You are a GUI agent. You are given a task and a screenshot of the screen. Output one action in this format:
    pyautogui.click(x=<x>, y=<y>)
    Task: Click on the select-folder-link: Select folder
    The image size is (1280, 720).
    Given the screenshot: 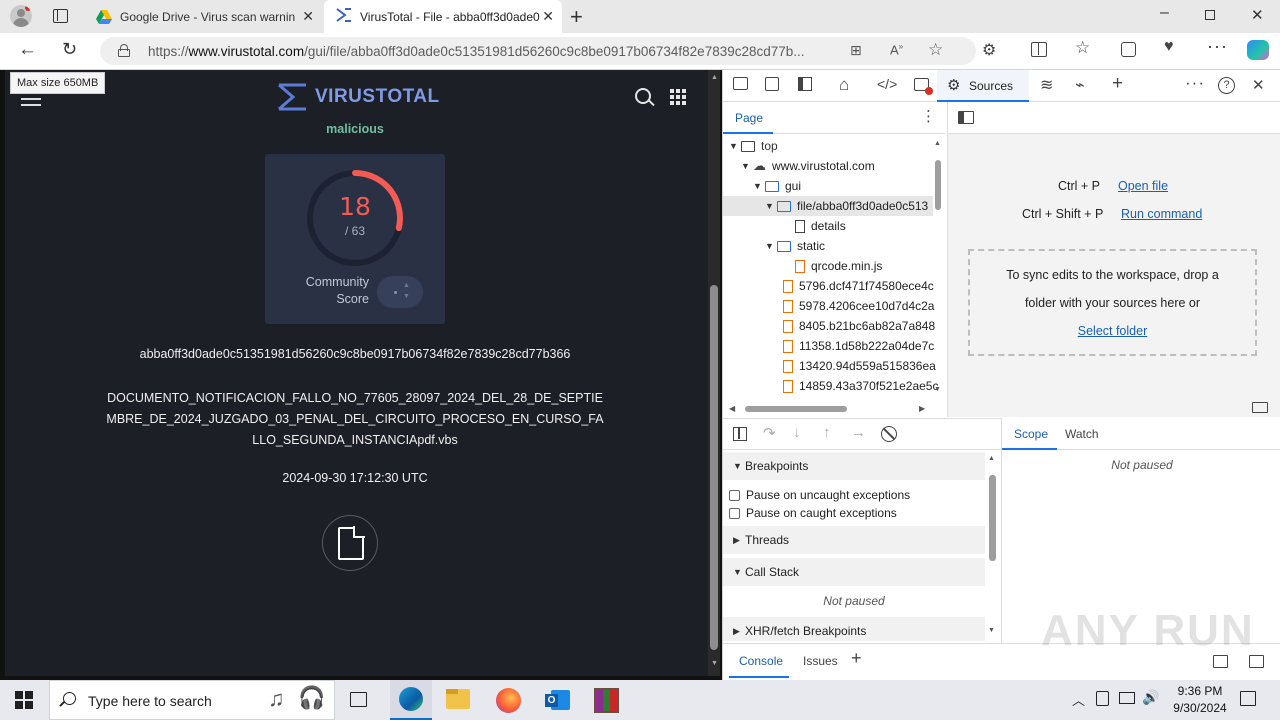 What is the action you would take?
    pyautogui.click(x=1112, y=331)
    